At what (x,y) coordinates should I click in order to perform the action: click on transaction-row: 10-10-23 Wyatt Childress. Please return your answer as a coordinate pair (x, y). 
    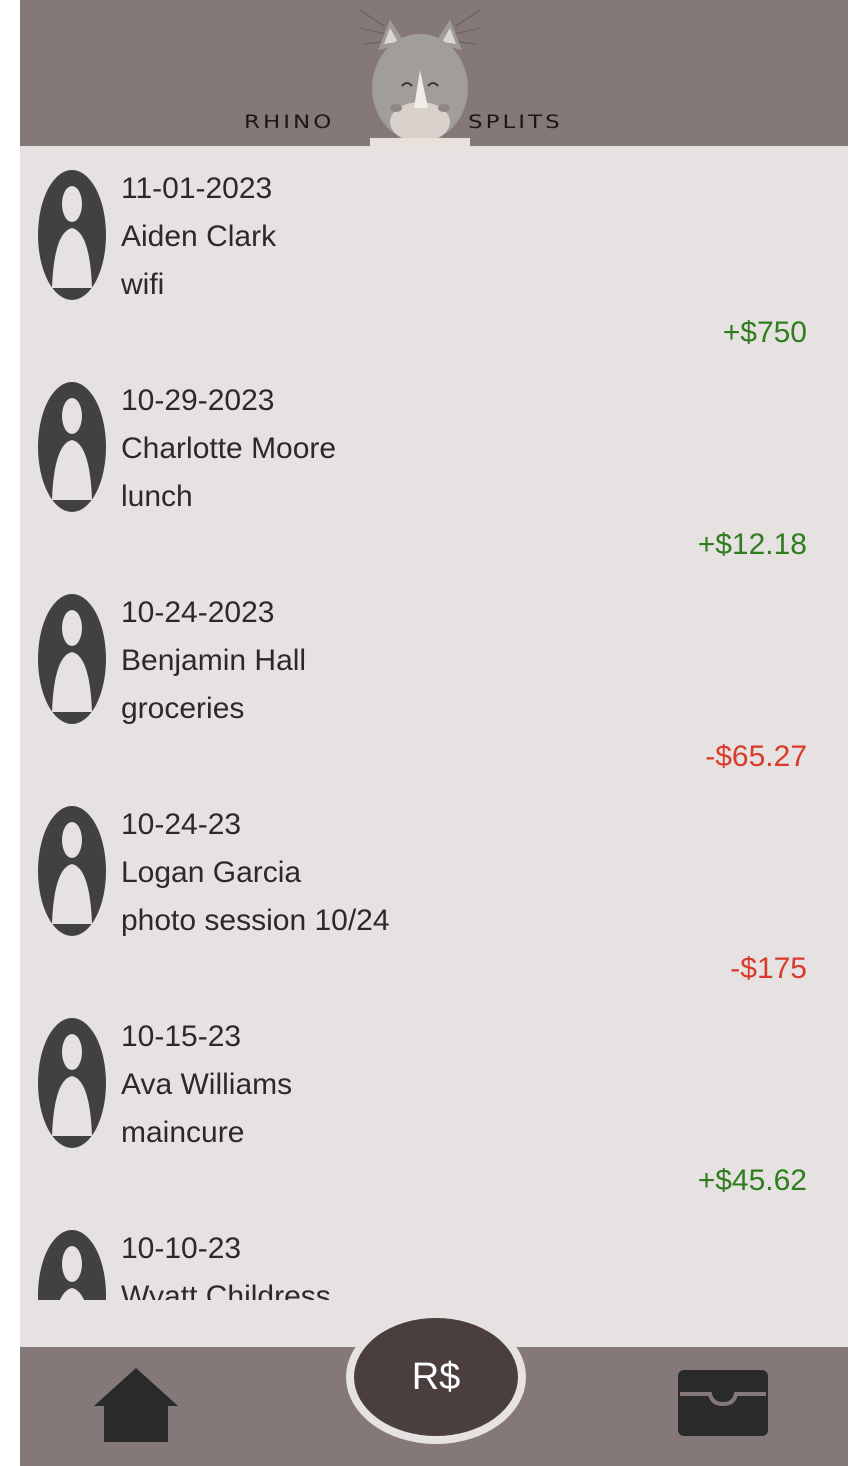
    Looking at the image, I should click on (434, 1253).